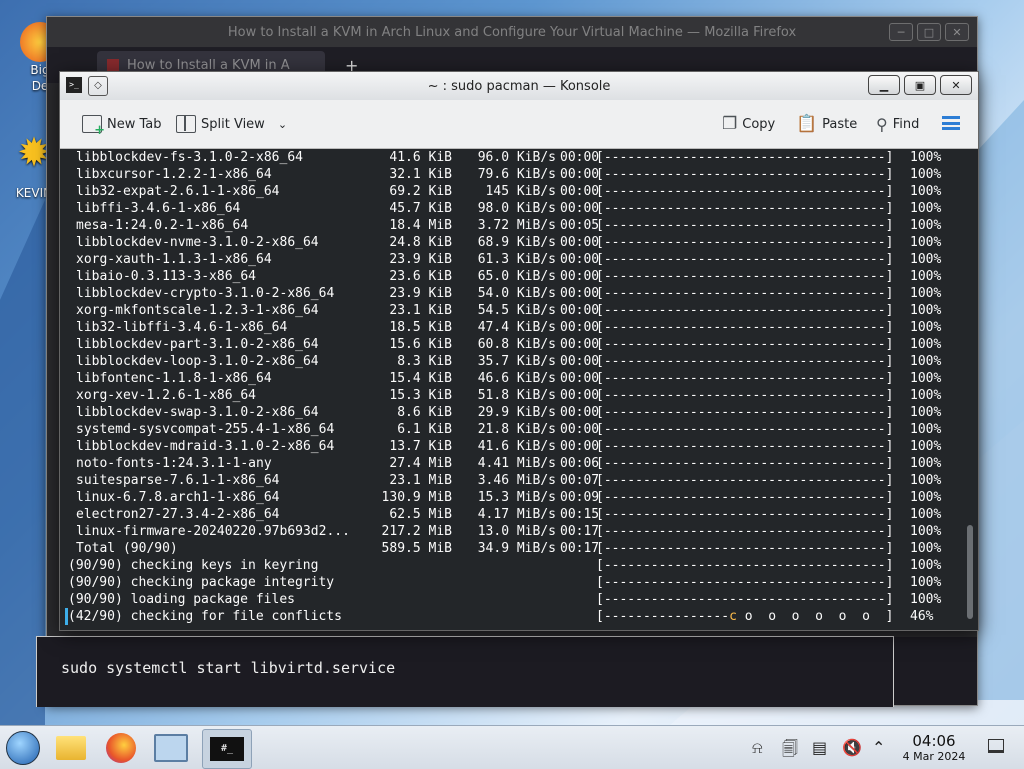 This screenshot has height=769, width=1024. What do you see at coordinates (516, 497) in the screenshot?
I see `download-rate: 15.3 MiB/s` at bounding box center [516, 497].